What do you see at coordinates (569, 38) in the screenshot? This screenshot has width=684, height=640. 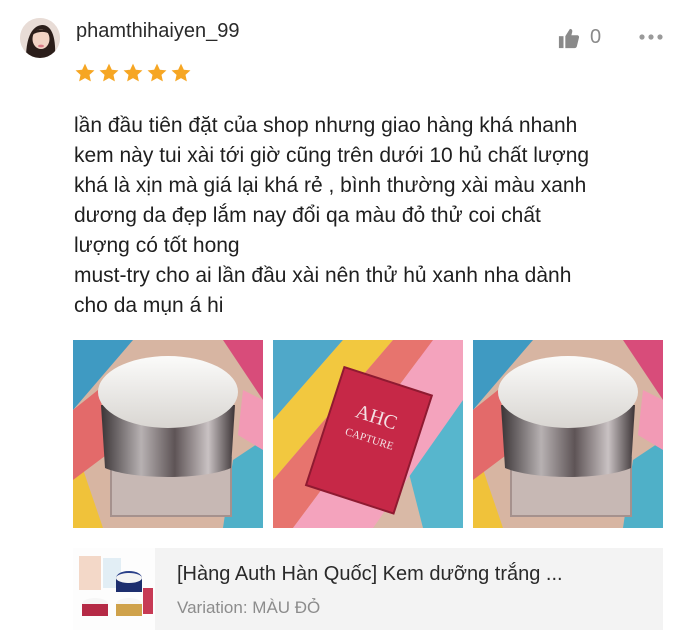 I see `thumbs-up-icon` at bounding box center [569, 38].